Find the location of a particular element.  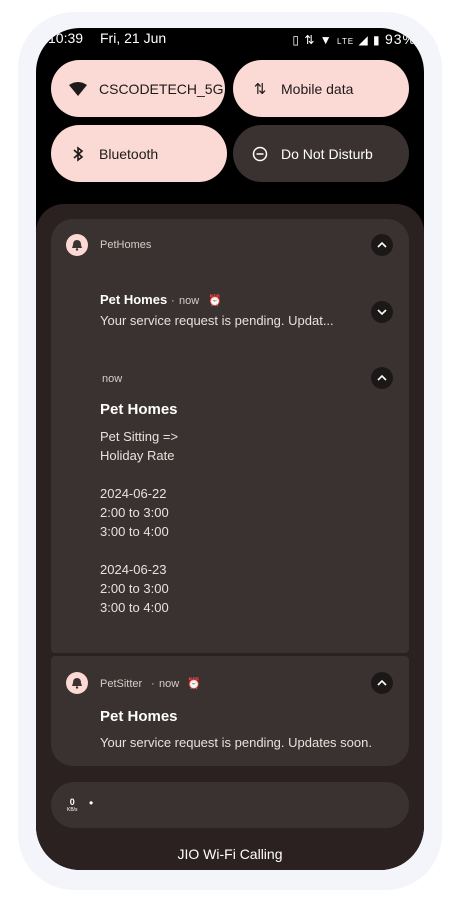

app-name: PetSitter is located at coordinates (121, 684).